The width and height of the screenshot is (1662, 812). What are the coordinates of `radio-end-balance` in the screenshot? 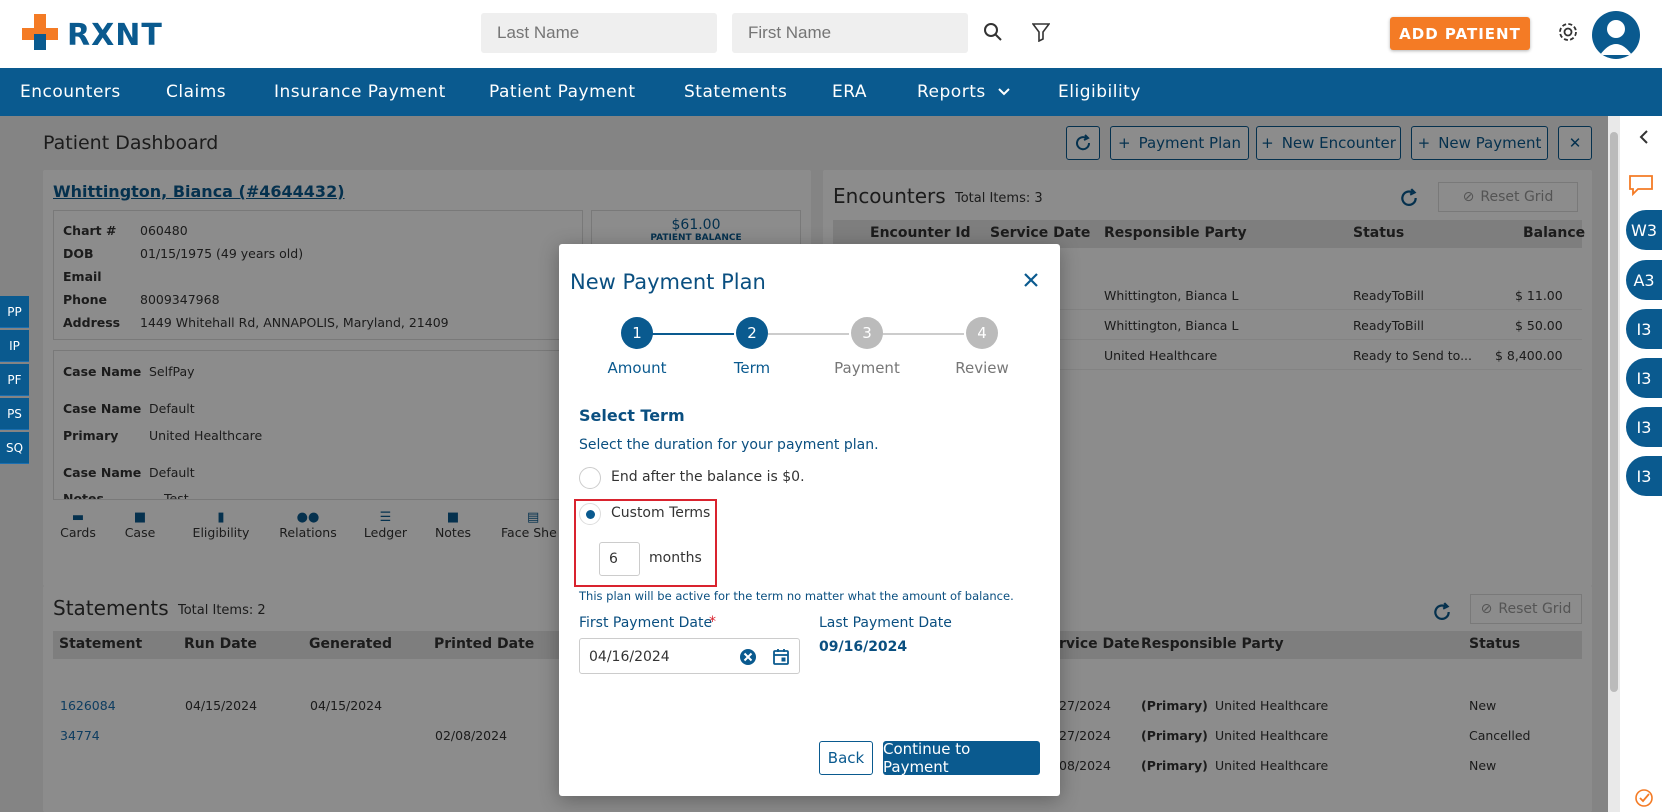 It's located at (590, 478).